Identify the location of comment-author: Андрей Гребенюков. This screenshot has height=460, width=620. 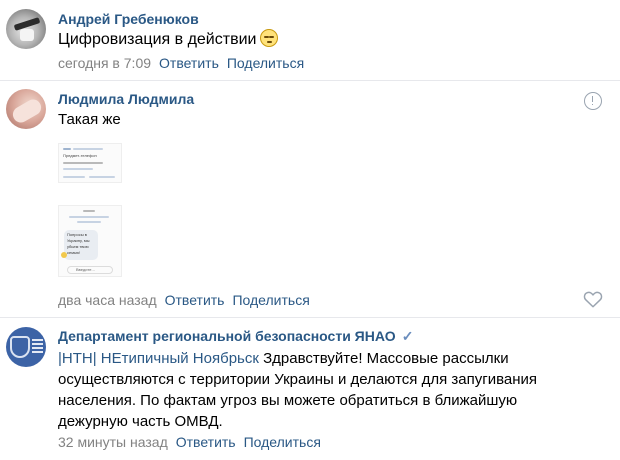
(128, 19).